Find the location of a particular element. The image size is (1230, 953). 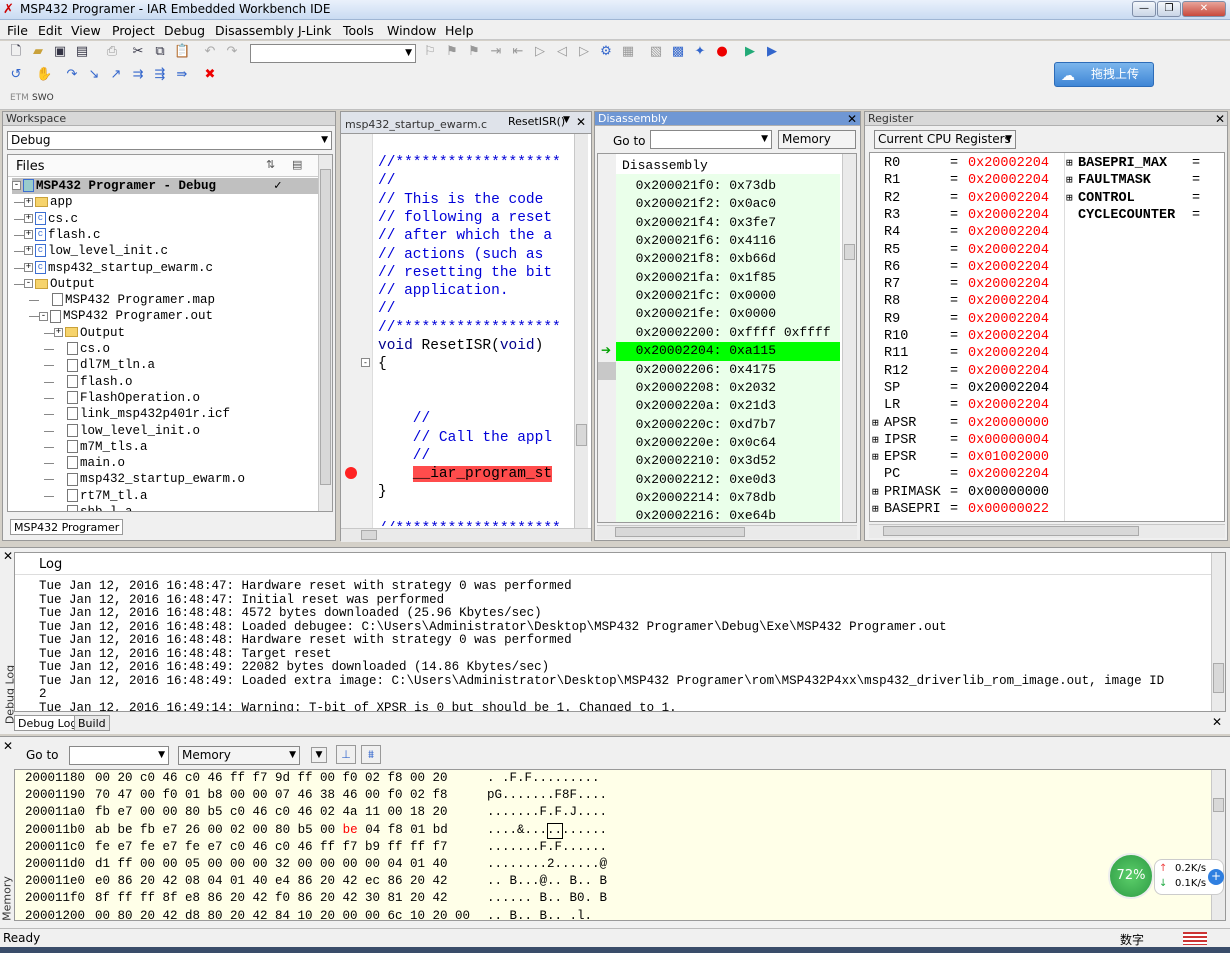

log-scroll-thumb is located at coordinates (1218, 678).